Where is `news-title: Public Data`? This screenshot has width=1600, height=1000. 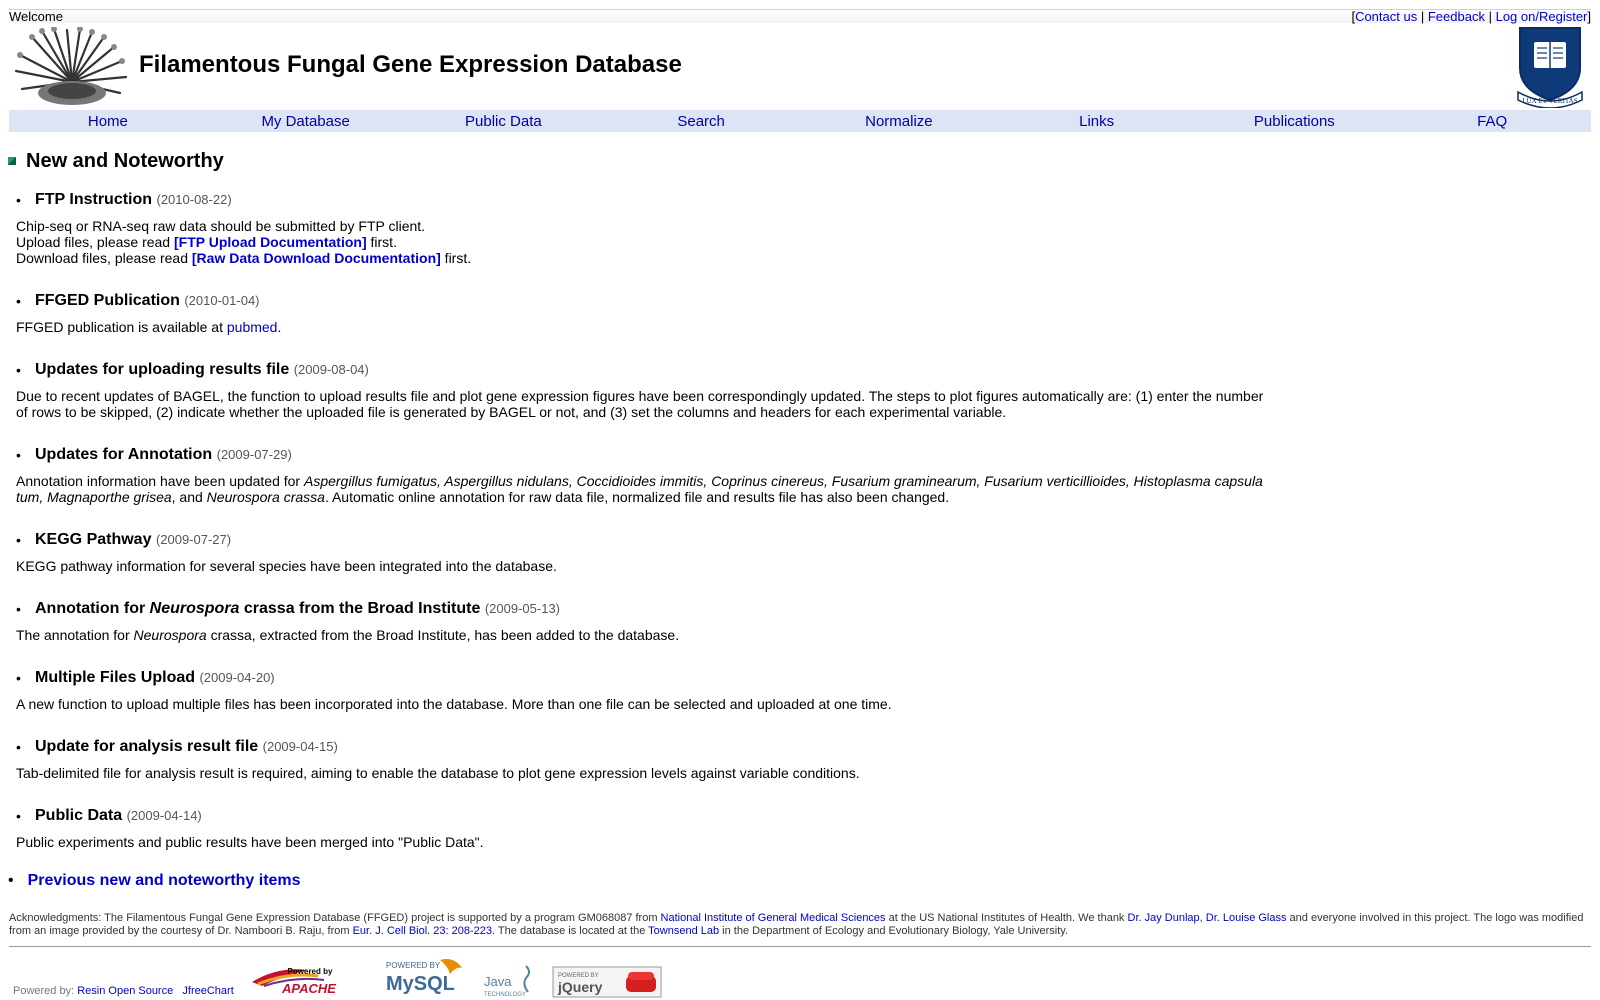 news-title: Public Data is located at coordinates (79, 815).